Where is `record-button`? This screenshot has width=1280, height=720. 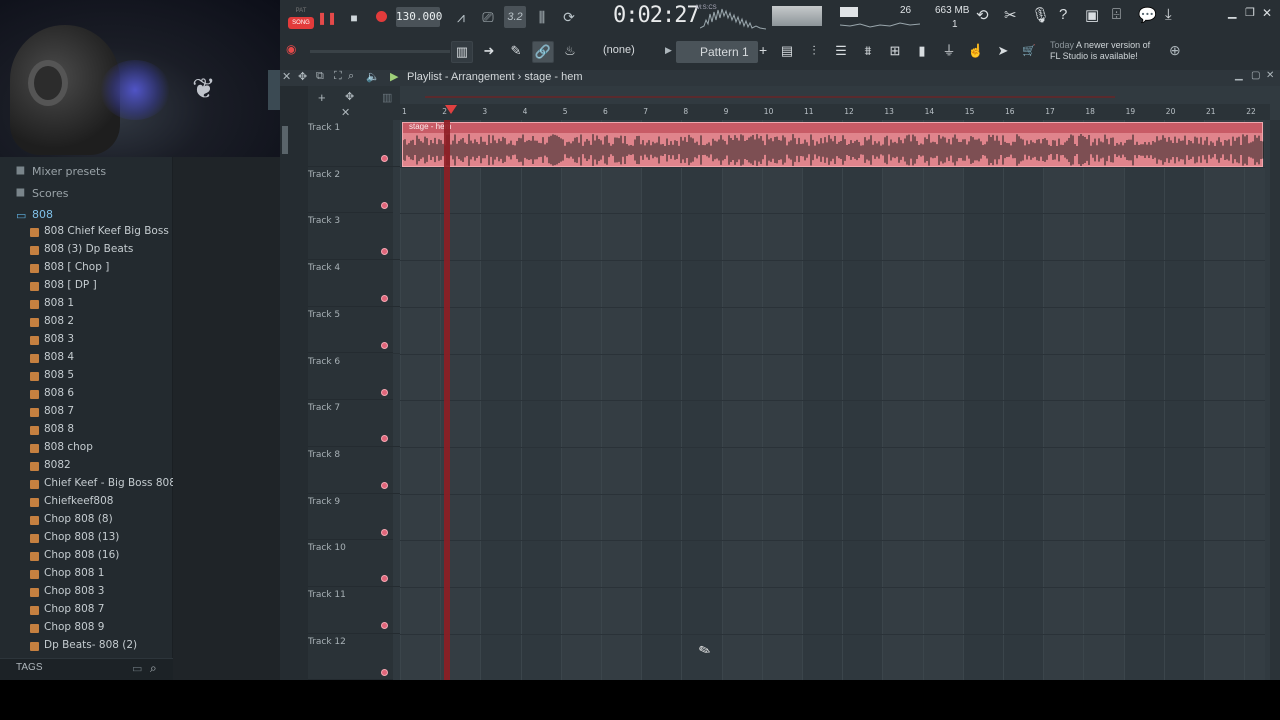 record-button is located at coordinates (382, 17).